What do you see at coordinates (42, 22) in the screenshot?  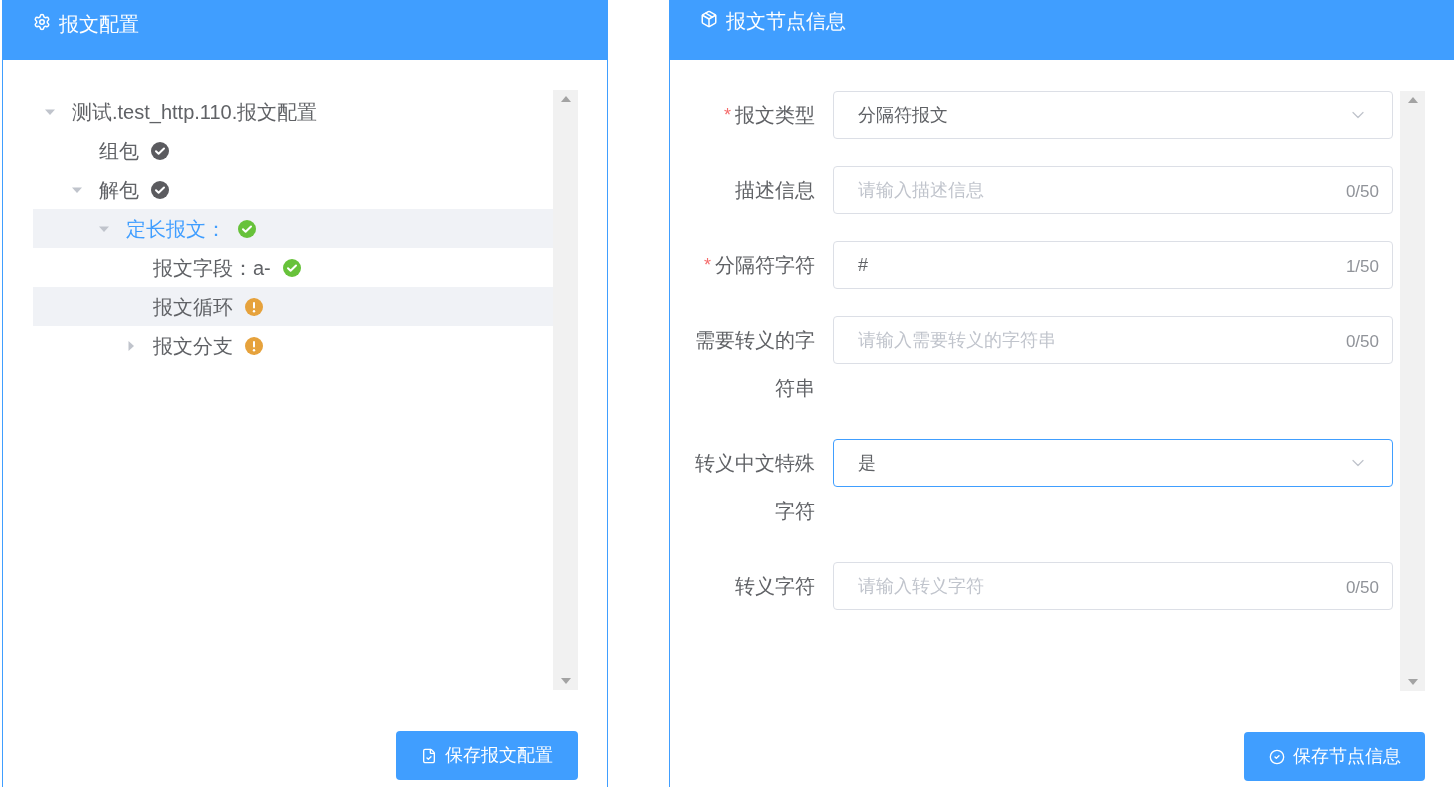 I see `settings-icon` at bounding box center [42, 22].